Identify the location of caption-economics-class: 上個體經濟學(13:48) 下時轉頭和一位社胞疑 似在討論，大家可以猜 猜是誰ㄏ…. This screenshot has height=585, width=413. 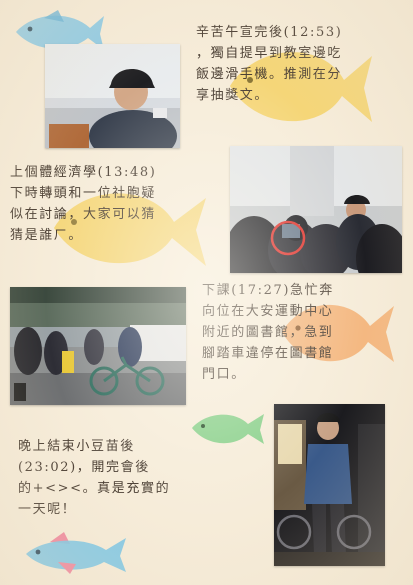
(83, 204).